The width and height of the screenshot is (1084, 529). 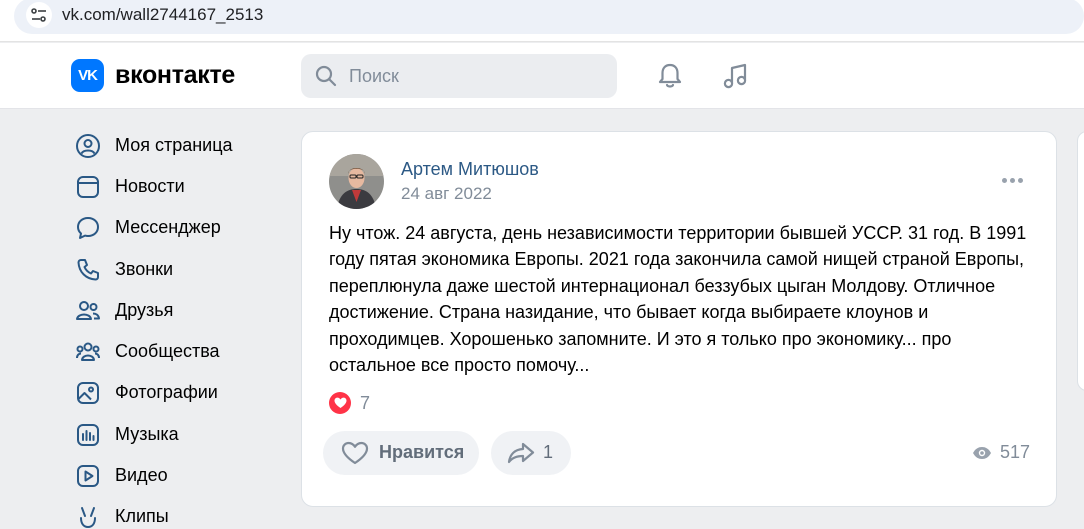 I want to click on views-counter: 517, so click(x=1001, y=452).